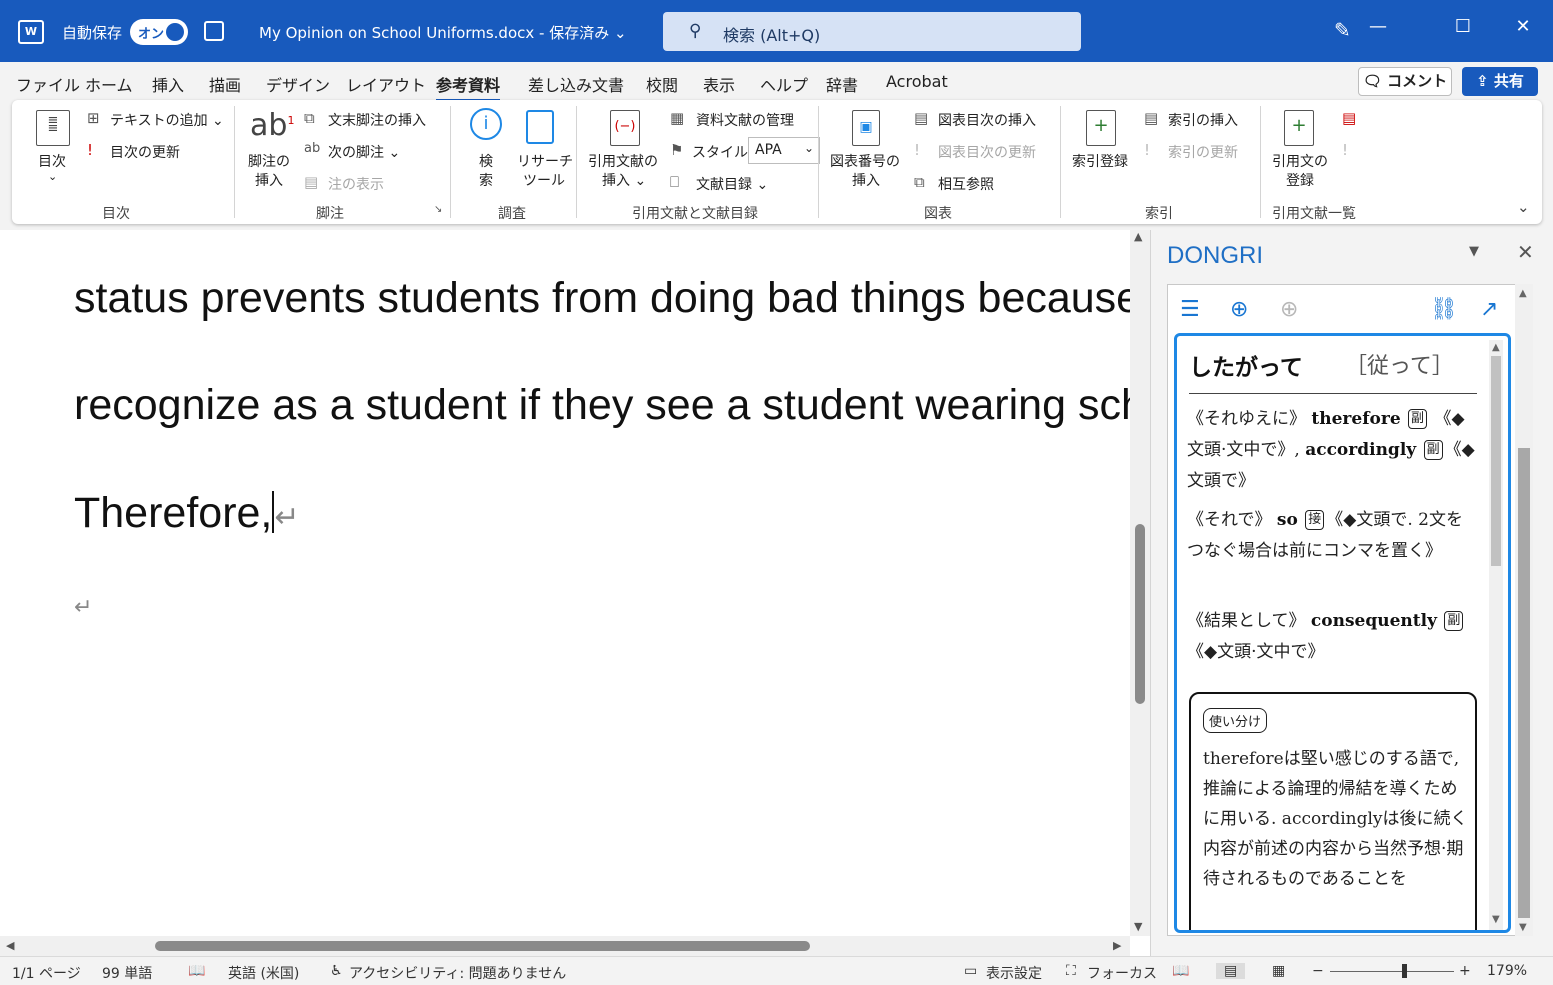 The height and width of the screenshot is (985, 1553). Describe the element at coordinates (1203, 120) in the screenshot. I see `insert-index-button: 索引の挿入` at that location.